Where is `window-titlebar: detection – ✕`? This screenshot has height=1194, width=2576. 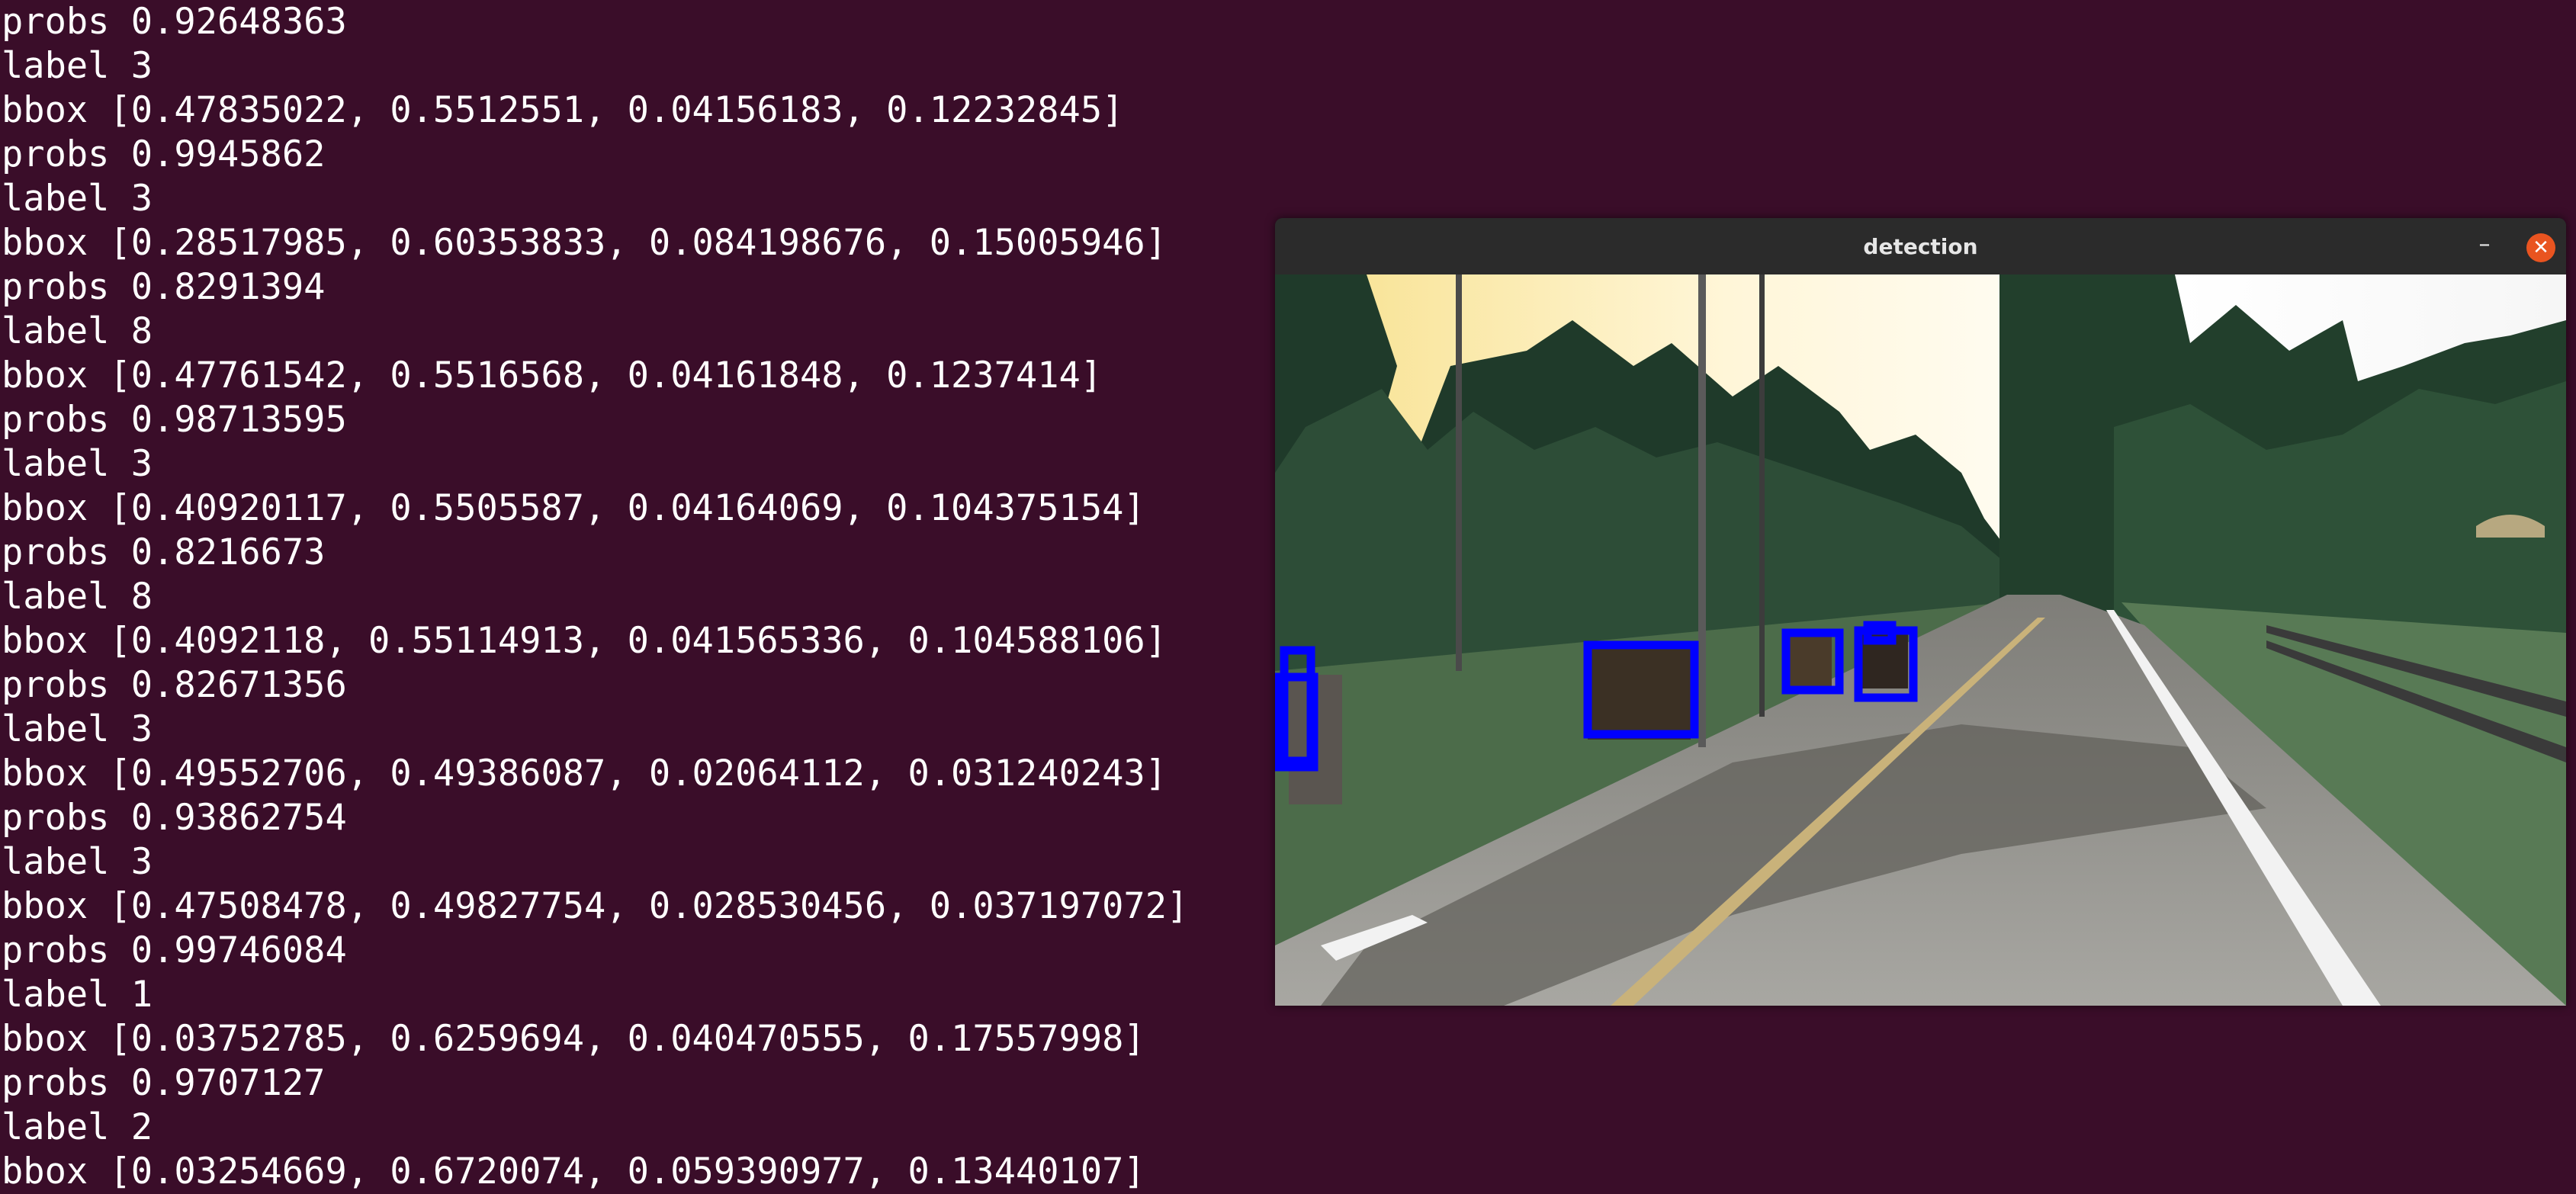 window-titlebar: detection – ✕ is located at coordinates (1920, 246).